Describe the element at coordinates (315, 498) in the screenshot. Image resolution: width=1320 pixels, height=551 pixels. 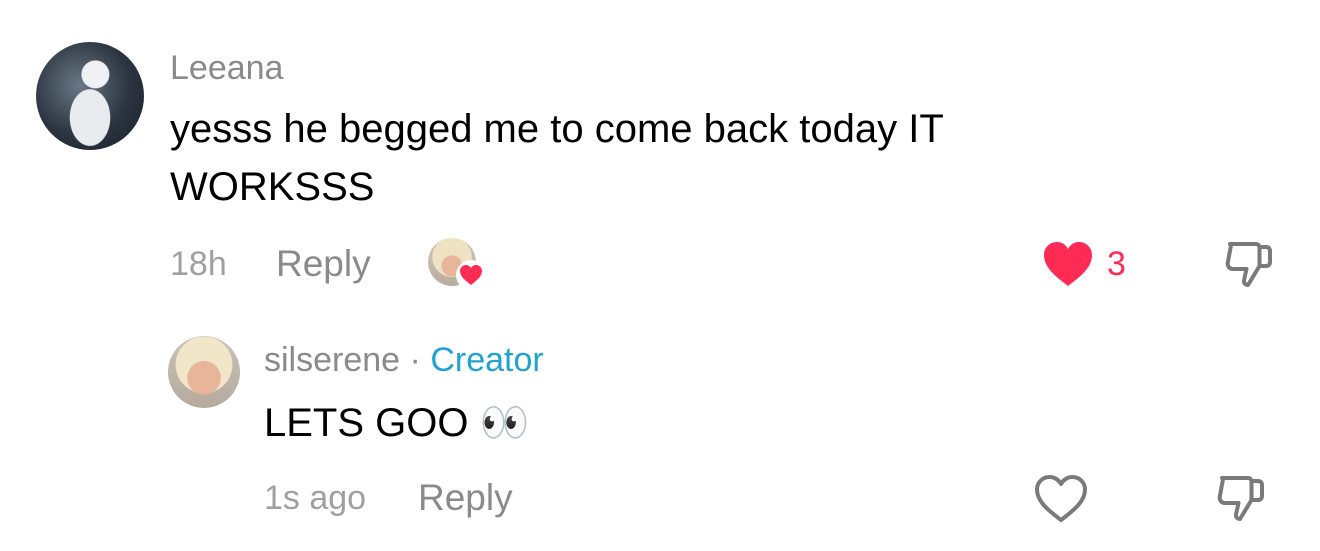
I see `reply-timestamp: 1s ago` at that location.